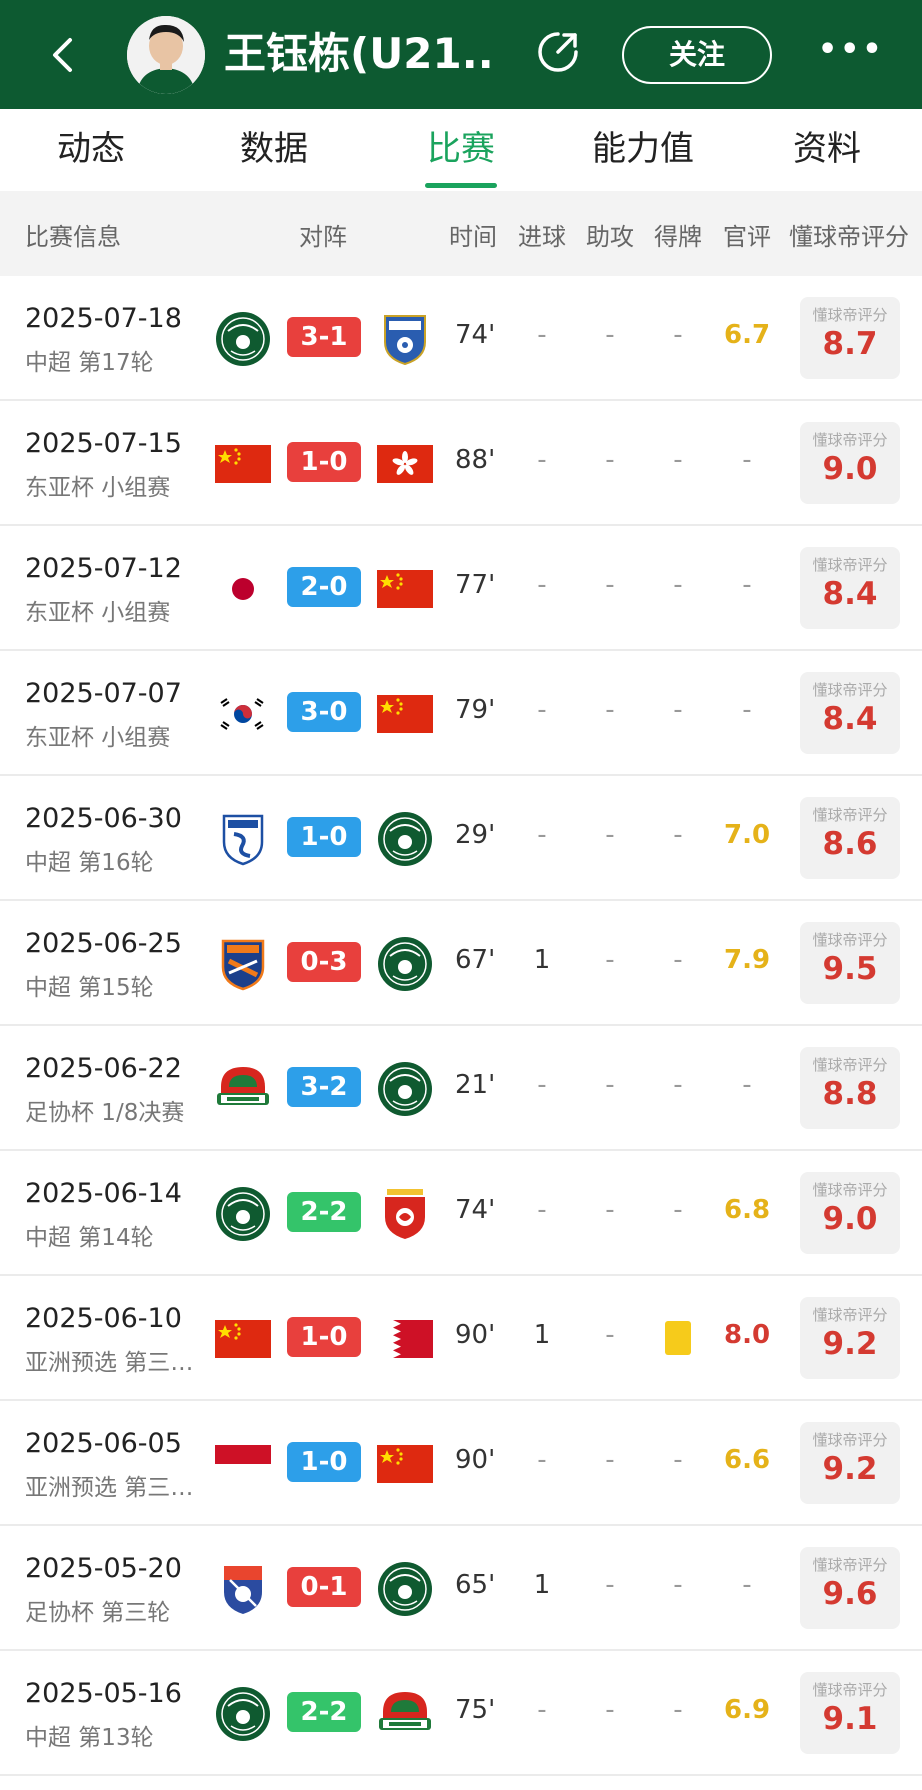 This screenshot has width=922, height=1790. Describe the element at coordinates (850, 1588) in the screenshot. I see `fan-rating-badge: 懂球帝评分 9.6` at that location.